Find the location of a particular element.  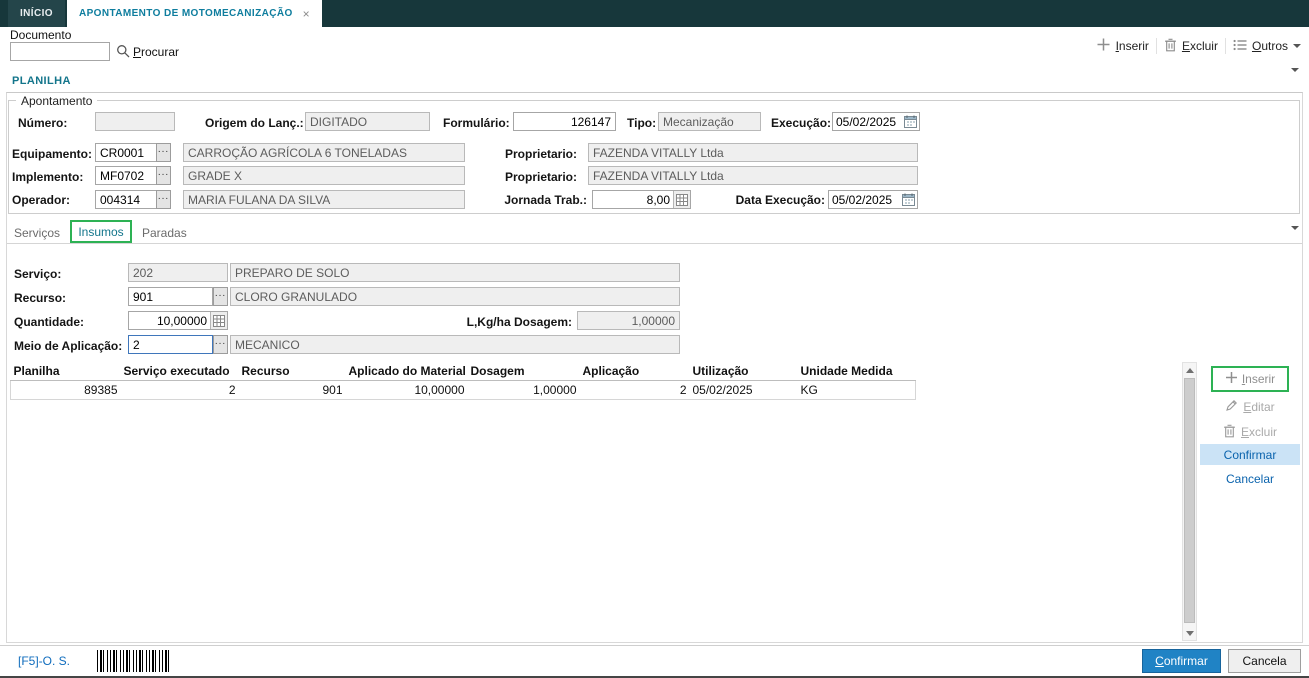

servico-code-input is located at coordinates (178, 272).